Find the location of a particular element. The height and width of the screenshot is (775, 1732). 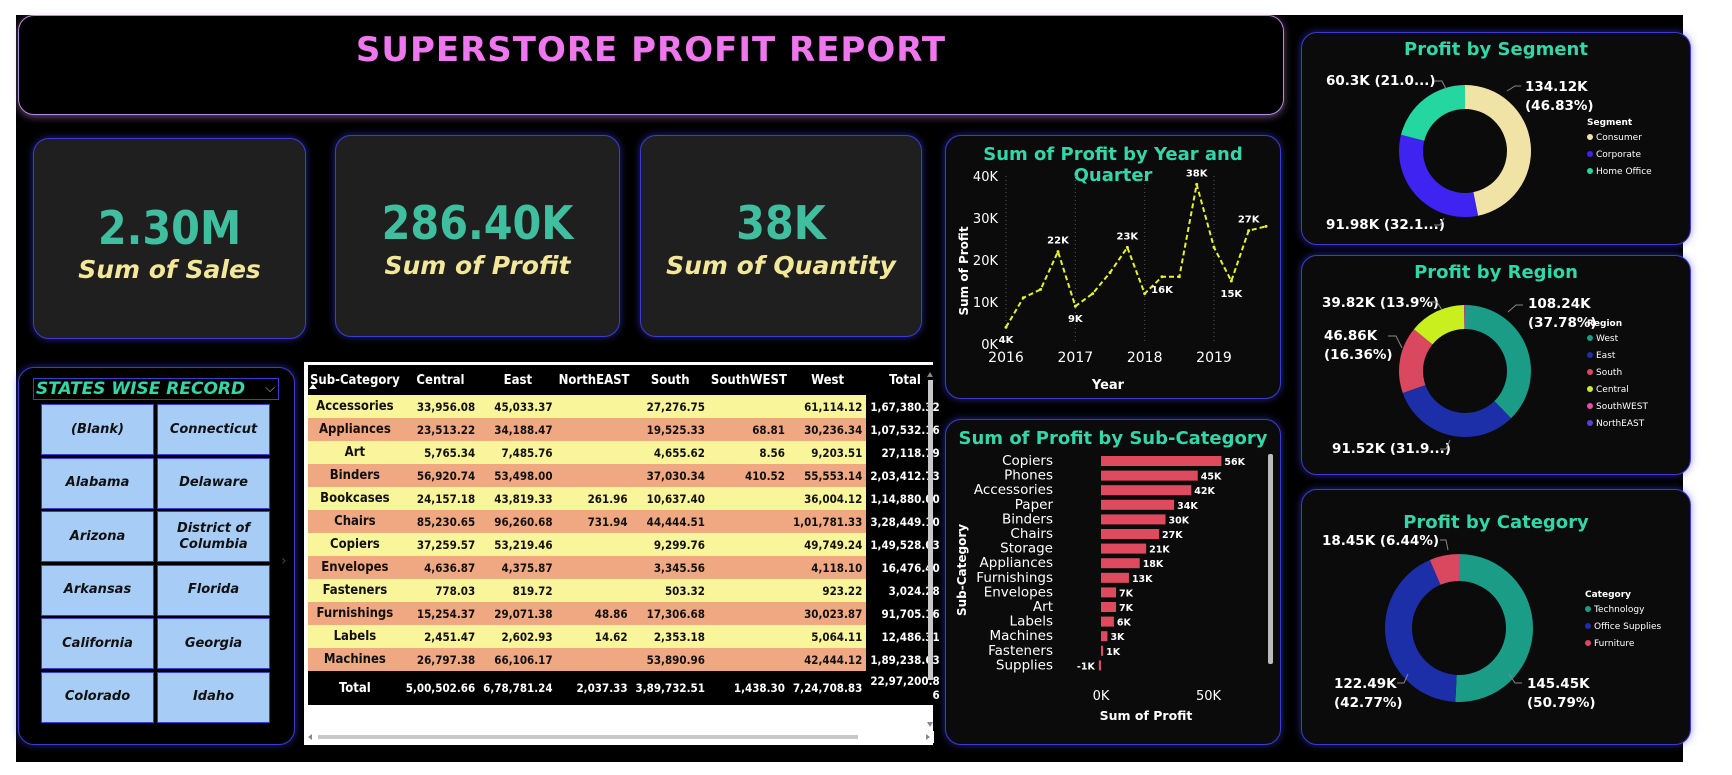

kpi-sales-label: Sum of Sales is located at coordinates (169, 269).